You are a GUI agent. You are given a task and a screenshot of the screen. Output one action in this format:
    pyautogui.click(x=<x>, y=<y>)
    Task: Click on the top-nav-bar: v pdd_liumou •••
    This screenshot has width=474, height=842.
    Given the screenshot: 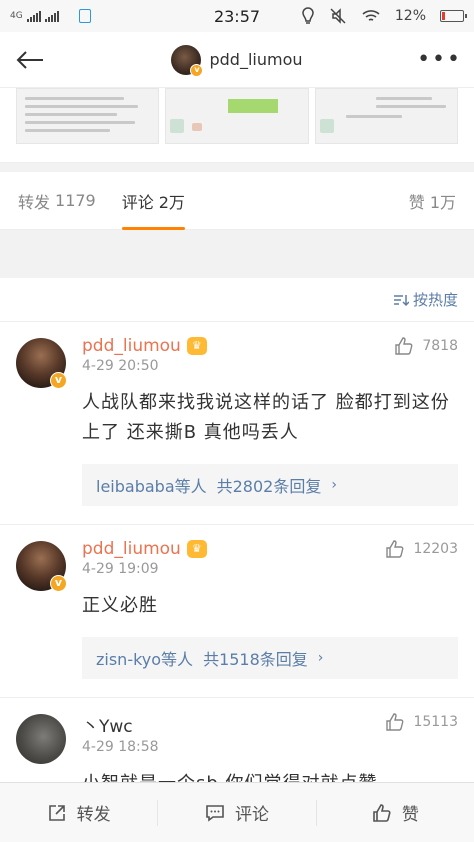 What is the action you would take?
    pyautogui.click(x=237, y=60)
    